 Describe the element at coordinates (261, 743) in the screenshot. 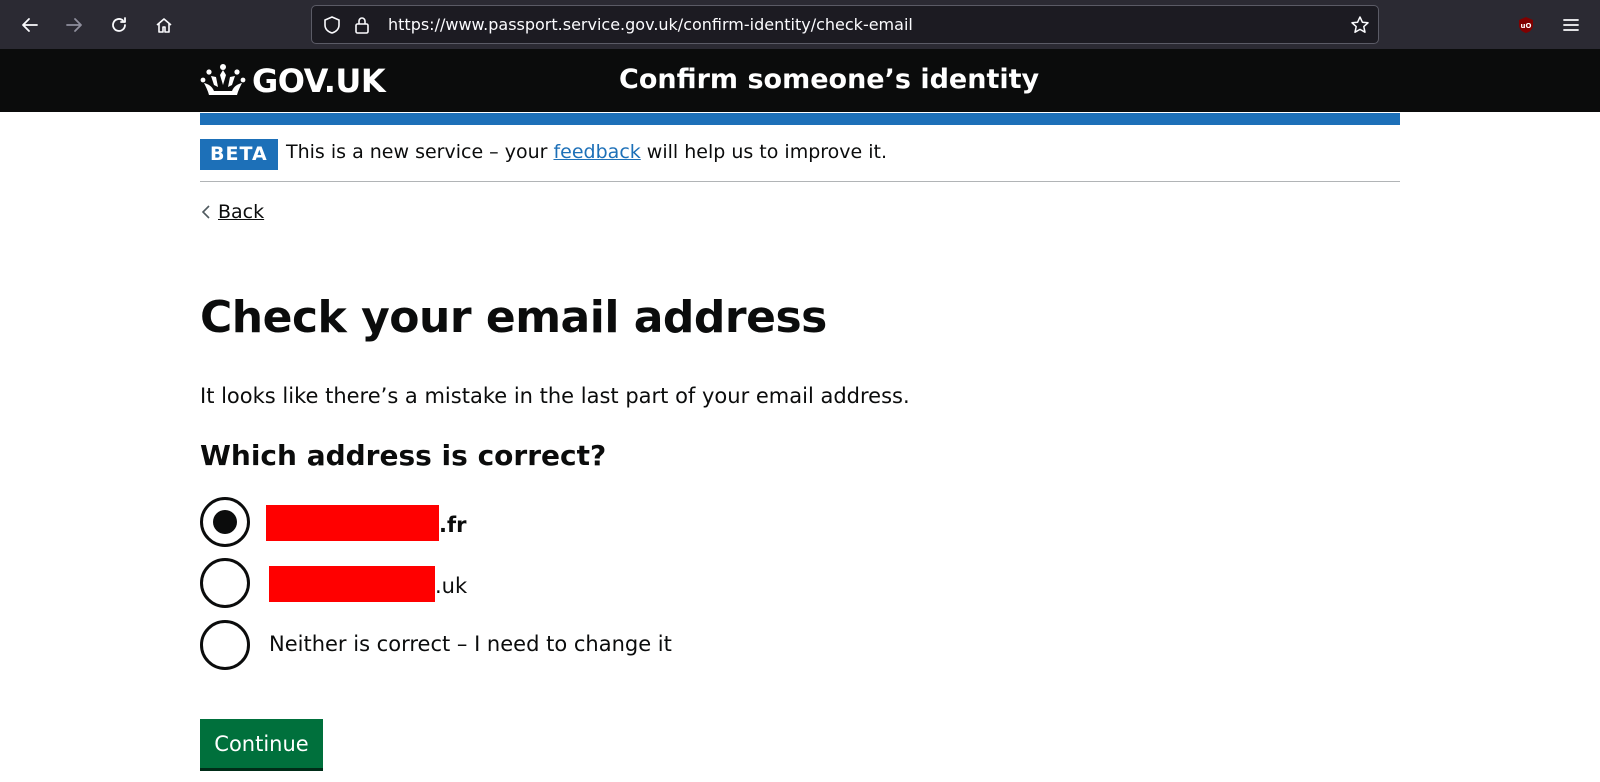

I see `continue-button: Continue` at that location.